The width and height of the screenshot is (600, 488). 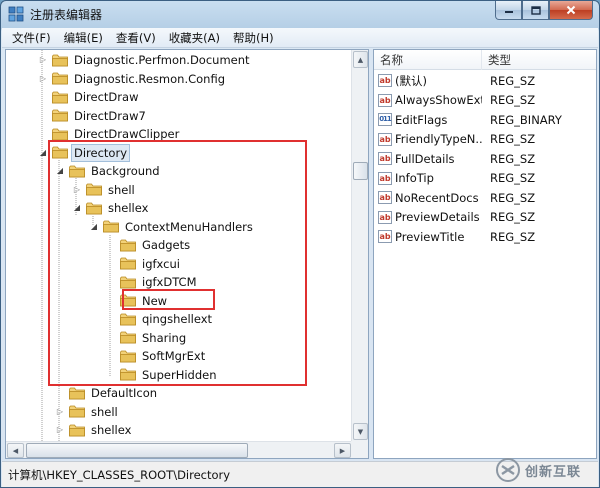 I want to click on caption-buttons, so click(x=544, y=11).